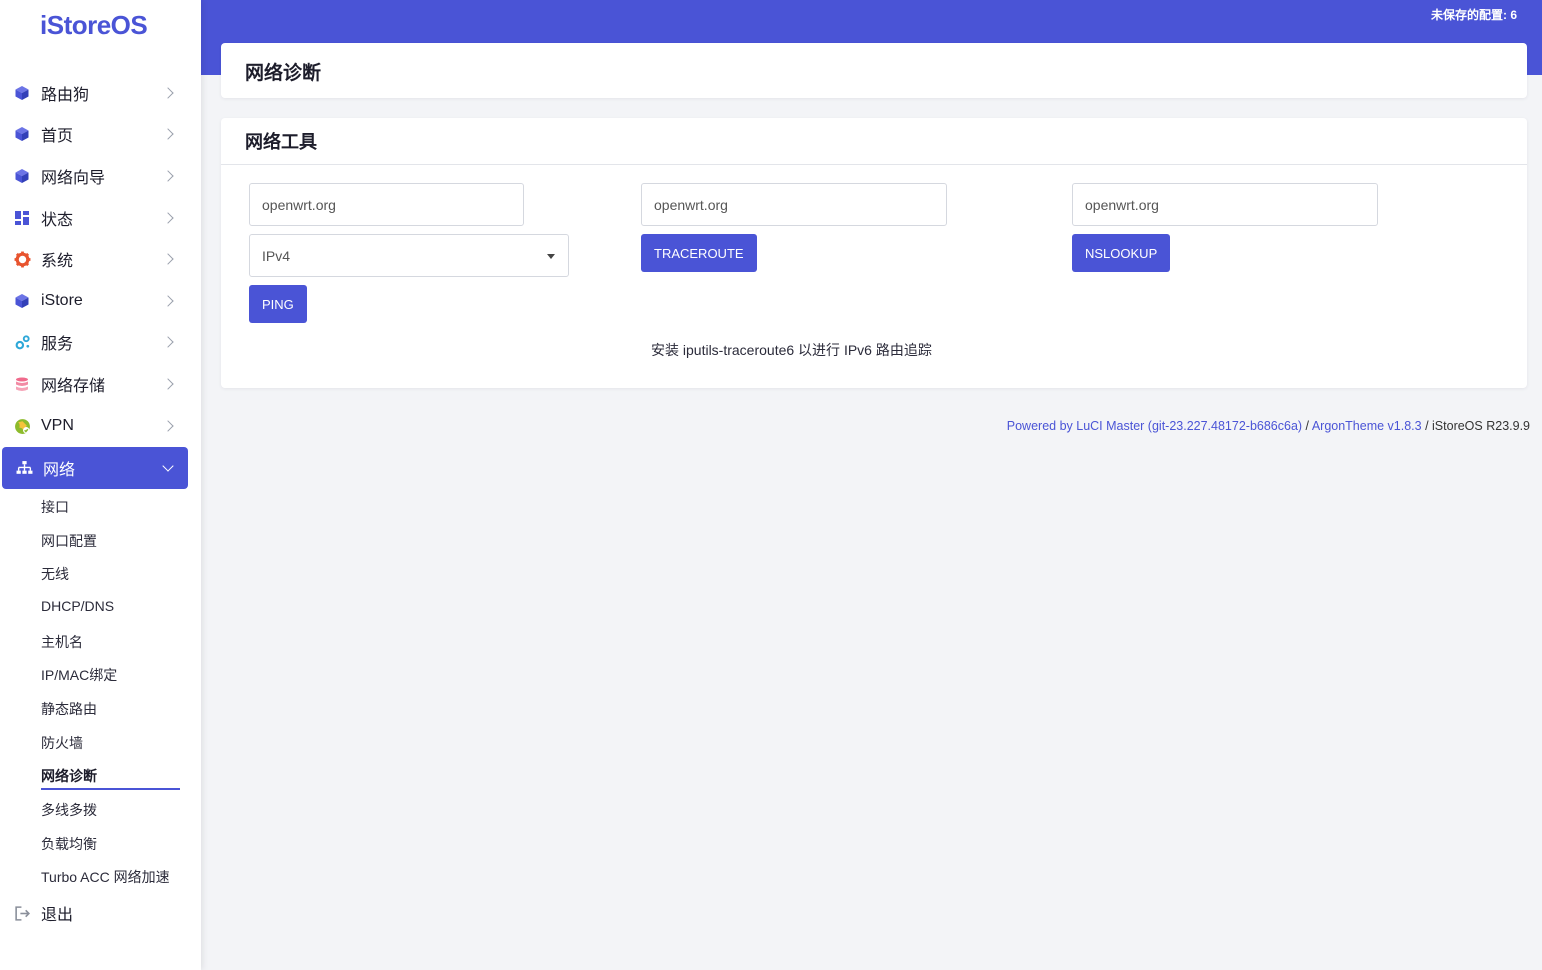  I want to click on sidebar-subitem-port-config: 网口配置, so click(69, 541).